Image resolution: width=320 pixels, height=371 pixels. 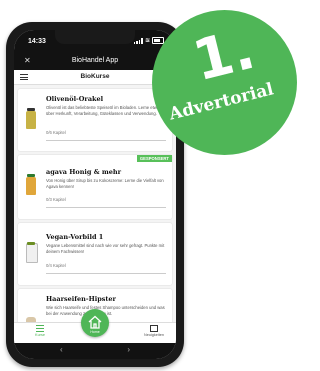 What do you see at coordinates (83, 172) in the screenshot?
I see `course-title: agava Honig & mehr` at bounding box center [83, 172].